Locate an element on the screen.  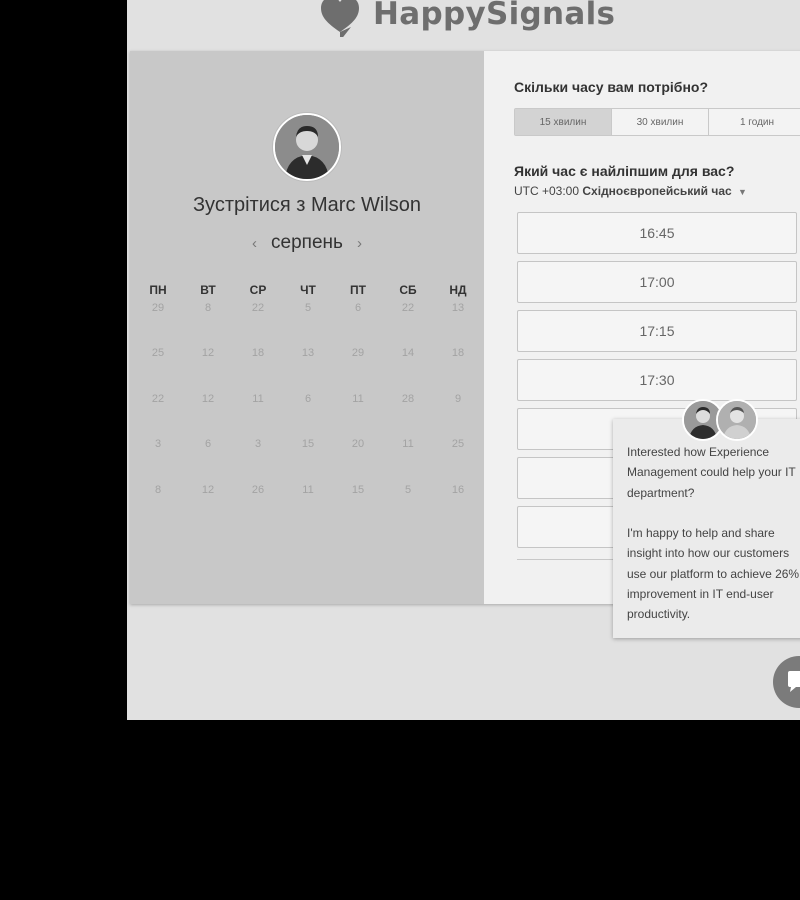
calendar-week: 25 12 18 13 29 14 18 is located at coordinates (307, 356).